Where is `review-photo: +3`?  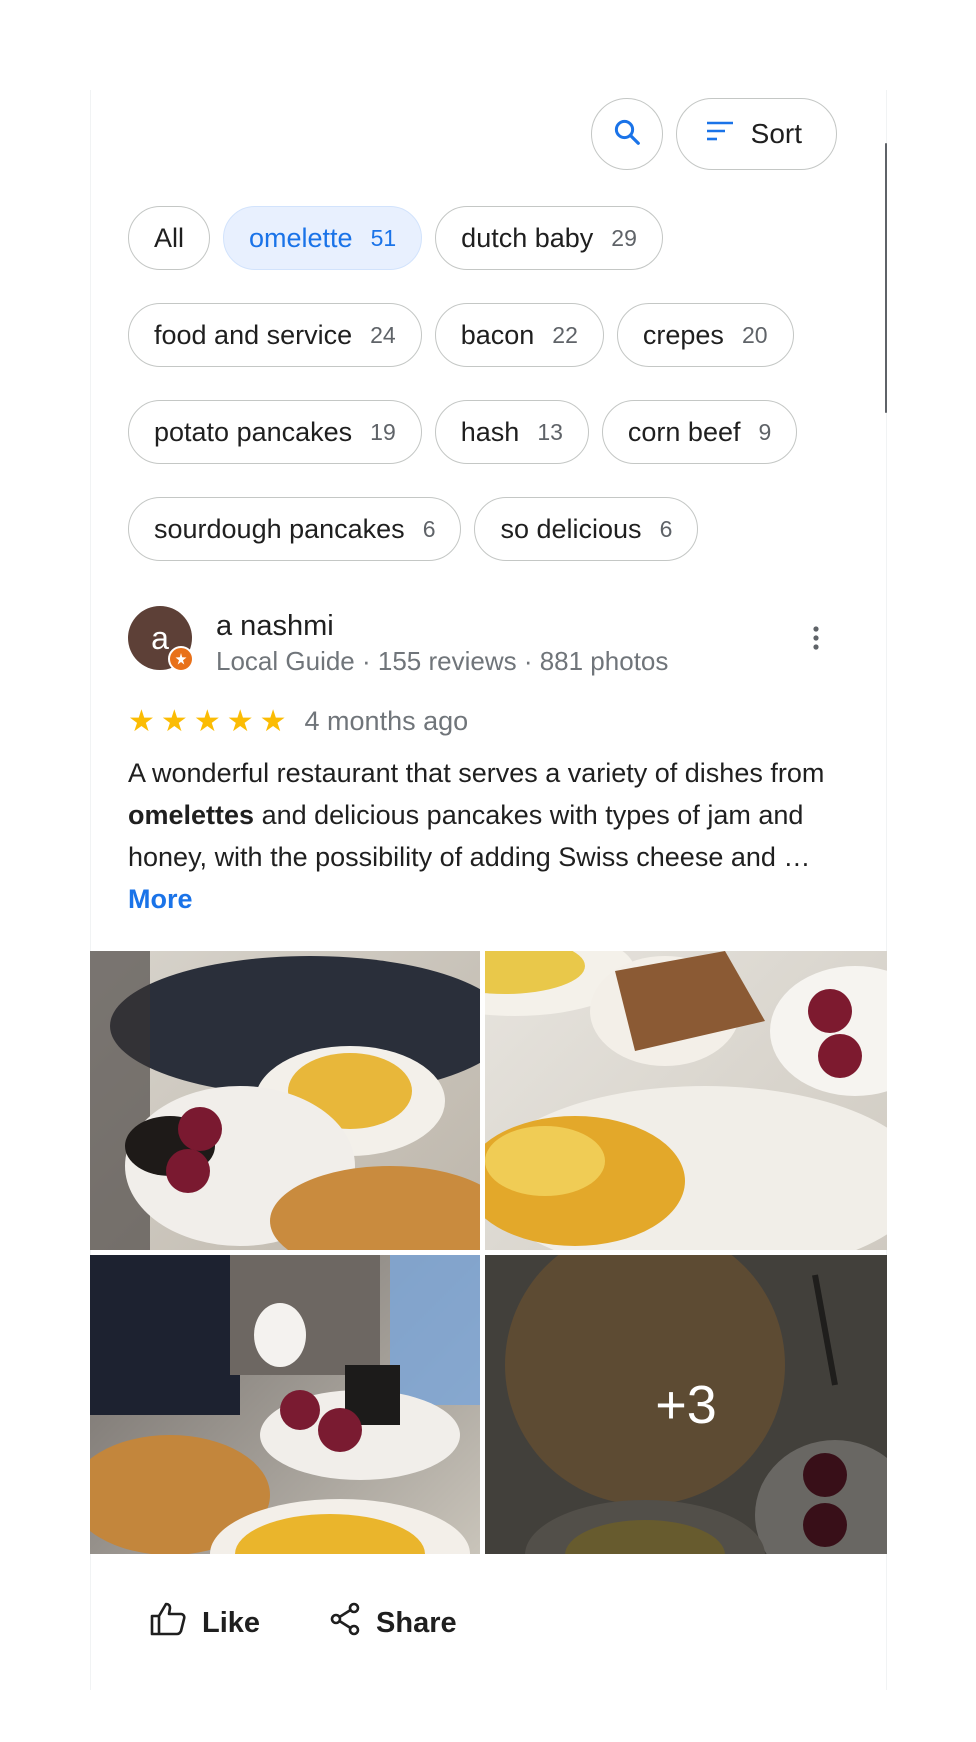 review-photo: +3 is located at coordinates (686, 1404).